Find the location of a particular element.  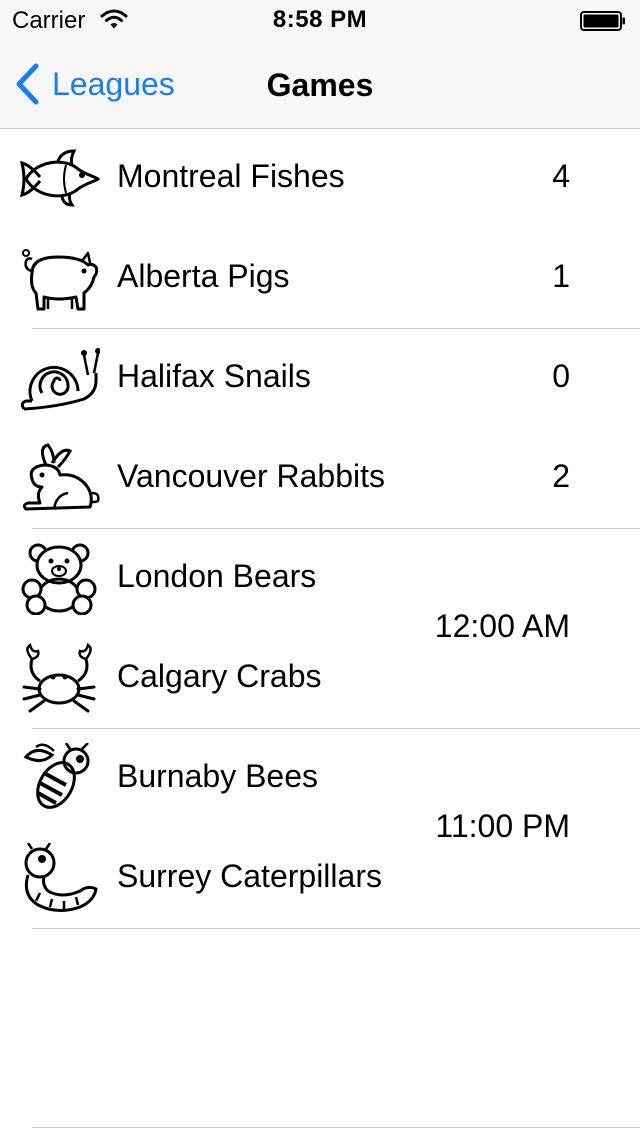

battery-icon is located at coordinates (602, 21).